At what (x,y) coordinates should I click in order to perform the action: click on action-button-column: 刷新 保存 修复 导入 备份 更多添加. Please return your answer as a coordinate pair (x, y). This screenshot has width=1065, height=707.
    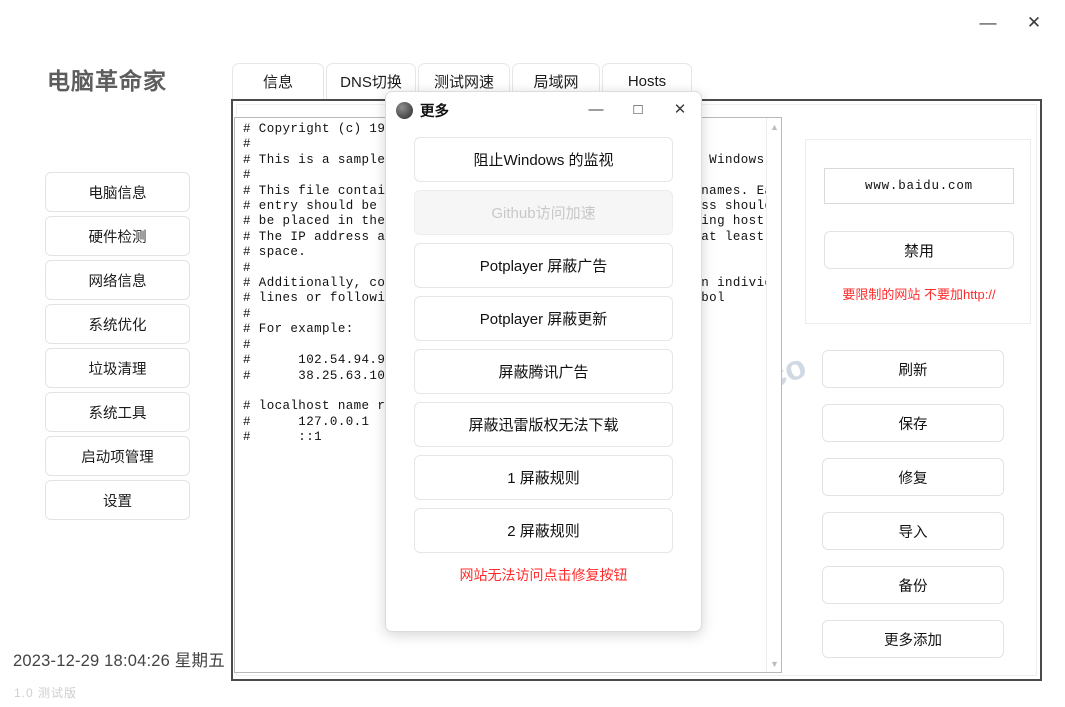
    Looking at the image, I should click on (913, 512).